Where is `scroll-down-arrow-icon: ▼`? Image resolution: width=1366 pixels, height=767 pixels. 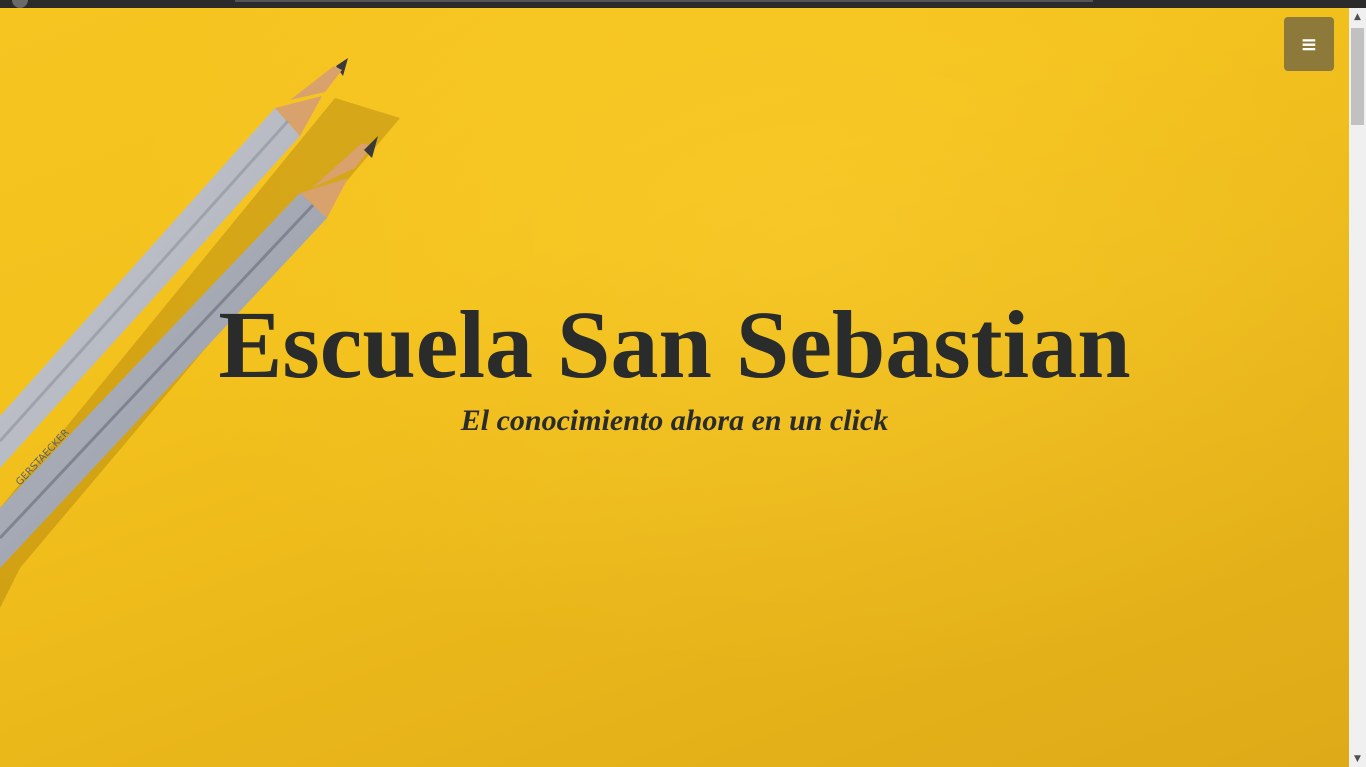 scroll-down-arrow-icon: ▼ is located at coordinates (1357, 758).